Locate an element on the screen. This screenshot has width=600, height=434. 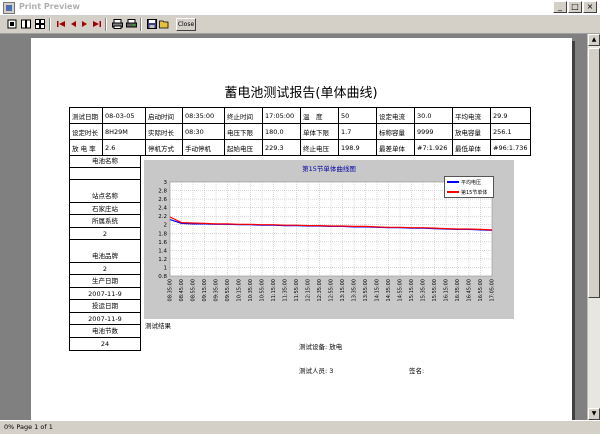
view-onepage-icon is located at coordinates (11, 24).